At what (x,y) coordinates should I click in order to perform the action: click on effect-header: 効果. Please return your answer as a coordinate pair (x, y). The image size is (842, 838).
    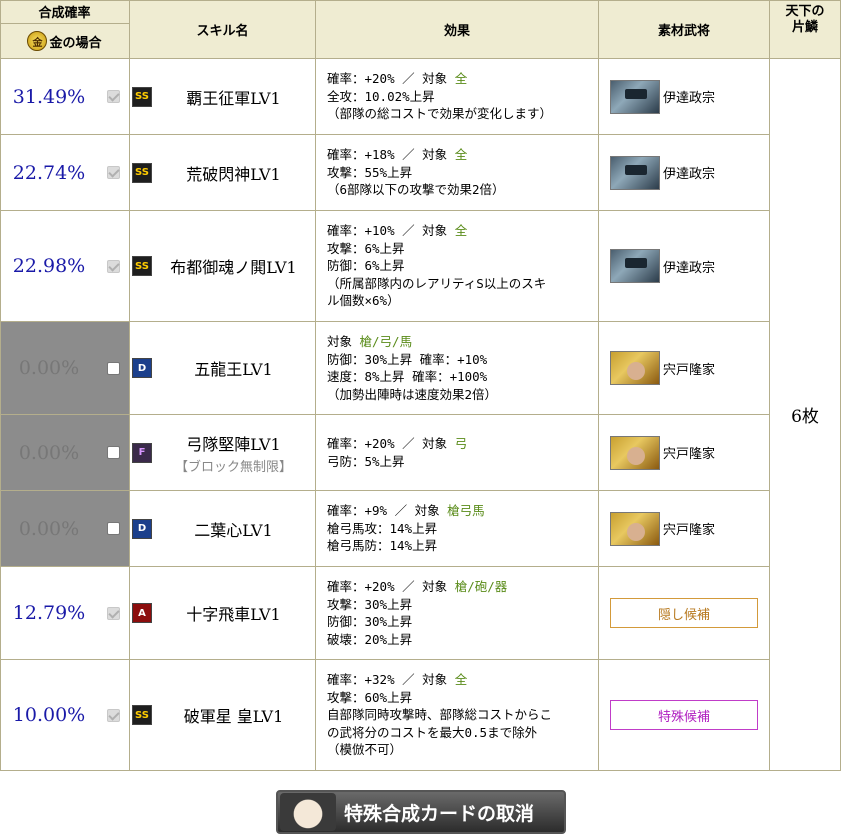
    Looking at the image, I should click on (457, 29).